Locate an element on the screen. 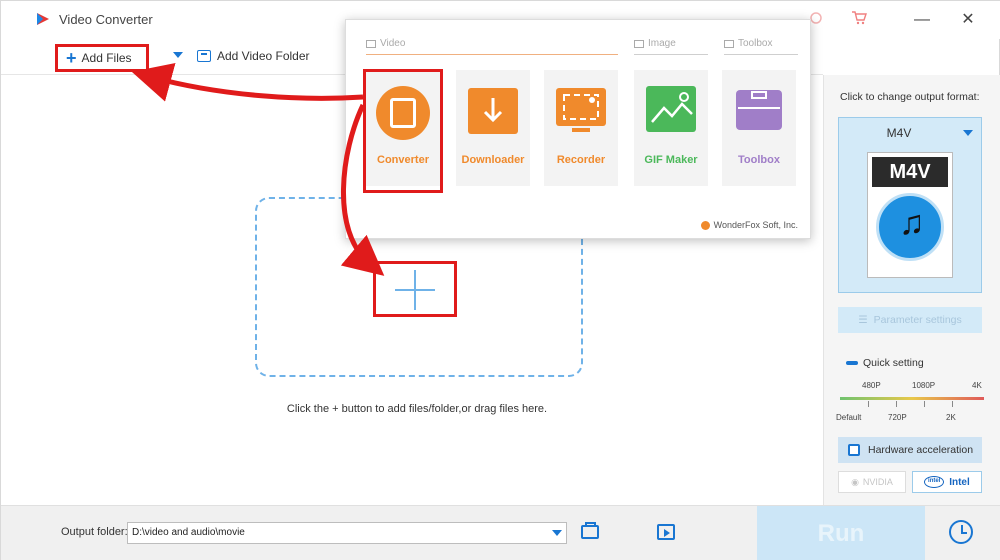 The height and width of the screenshot is (560, 1000). quality-slider is located at coordinates (912, 398).